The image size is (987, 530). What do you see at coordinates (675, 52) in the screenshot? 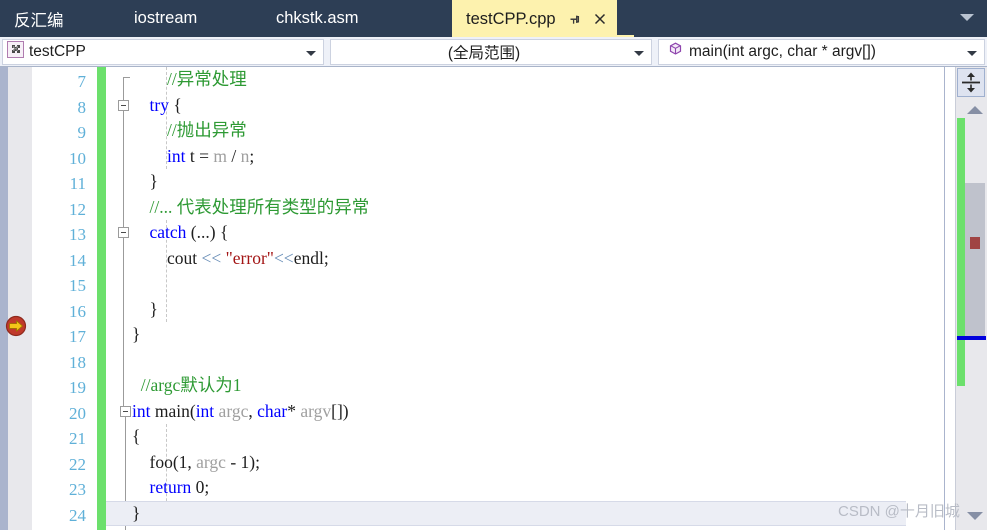
I see `method-icon` at bounding box center [675, 52].